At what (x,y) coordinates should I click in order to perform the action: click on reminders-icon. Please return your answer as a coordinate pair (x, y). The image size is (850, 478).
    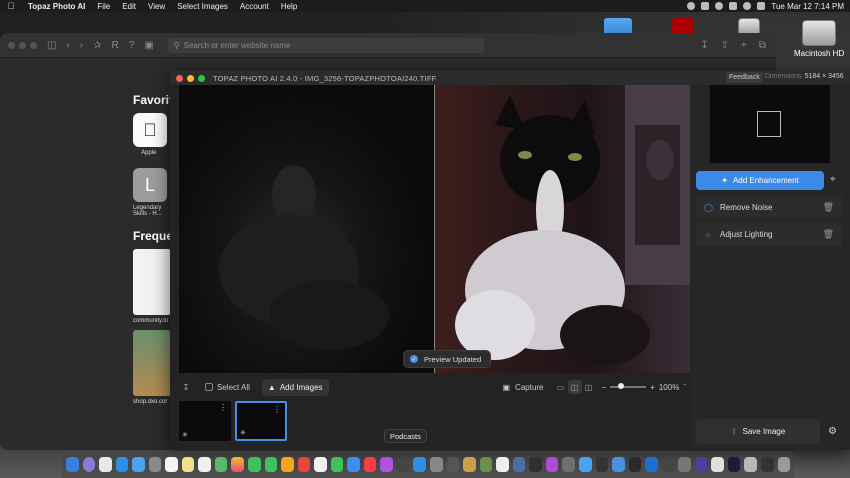
    Looking at the image, I should click on (204, 464).